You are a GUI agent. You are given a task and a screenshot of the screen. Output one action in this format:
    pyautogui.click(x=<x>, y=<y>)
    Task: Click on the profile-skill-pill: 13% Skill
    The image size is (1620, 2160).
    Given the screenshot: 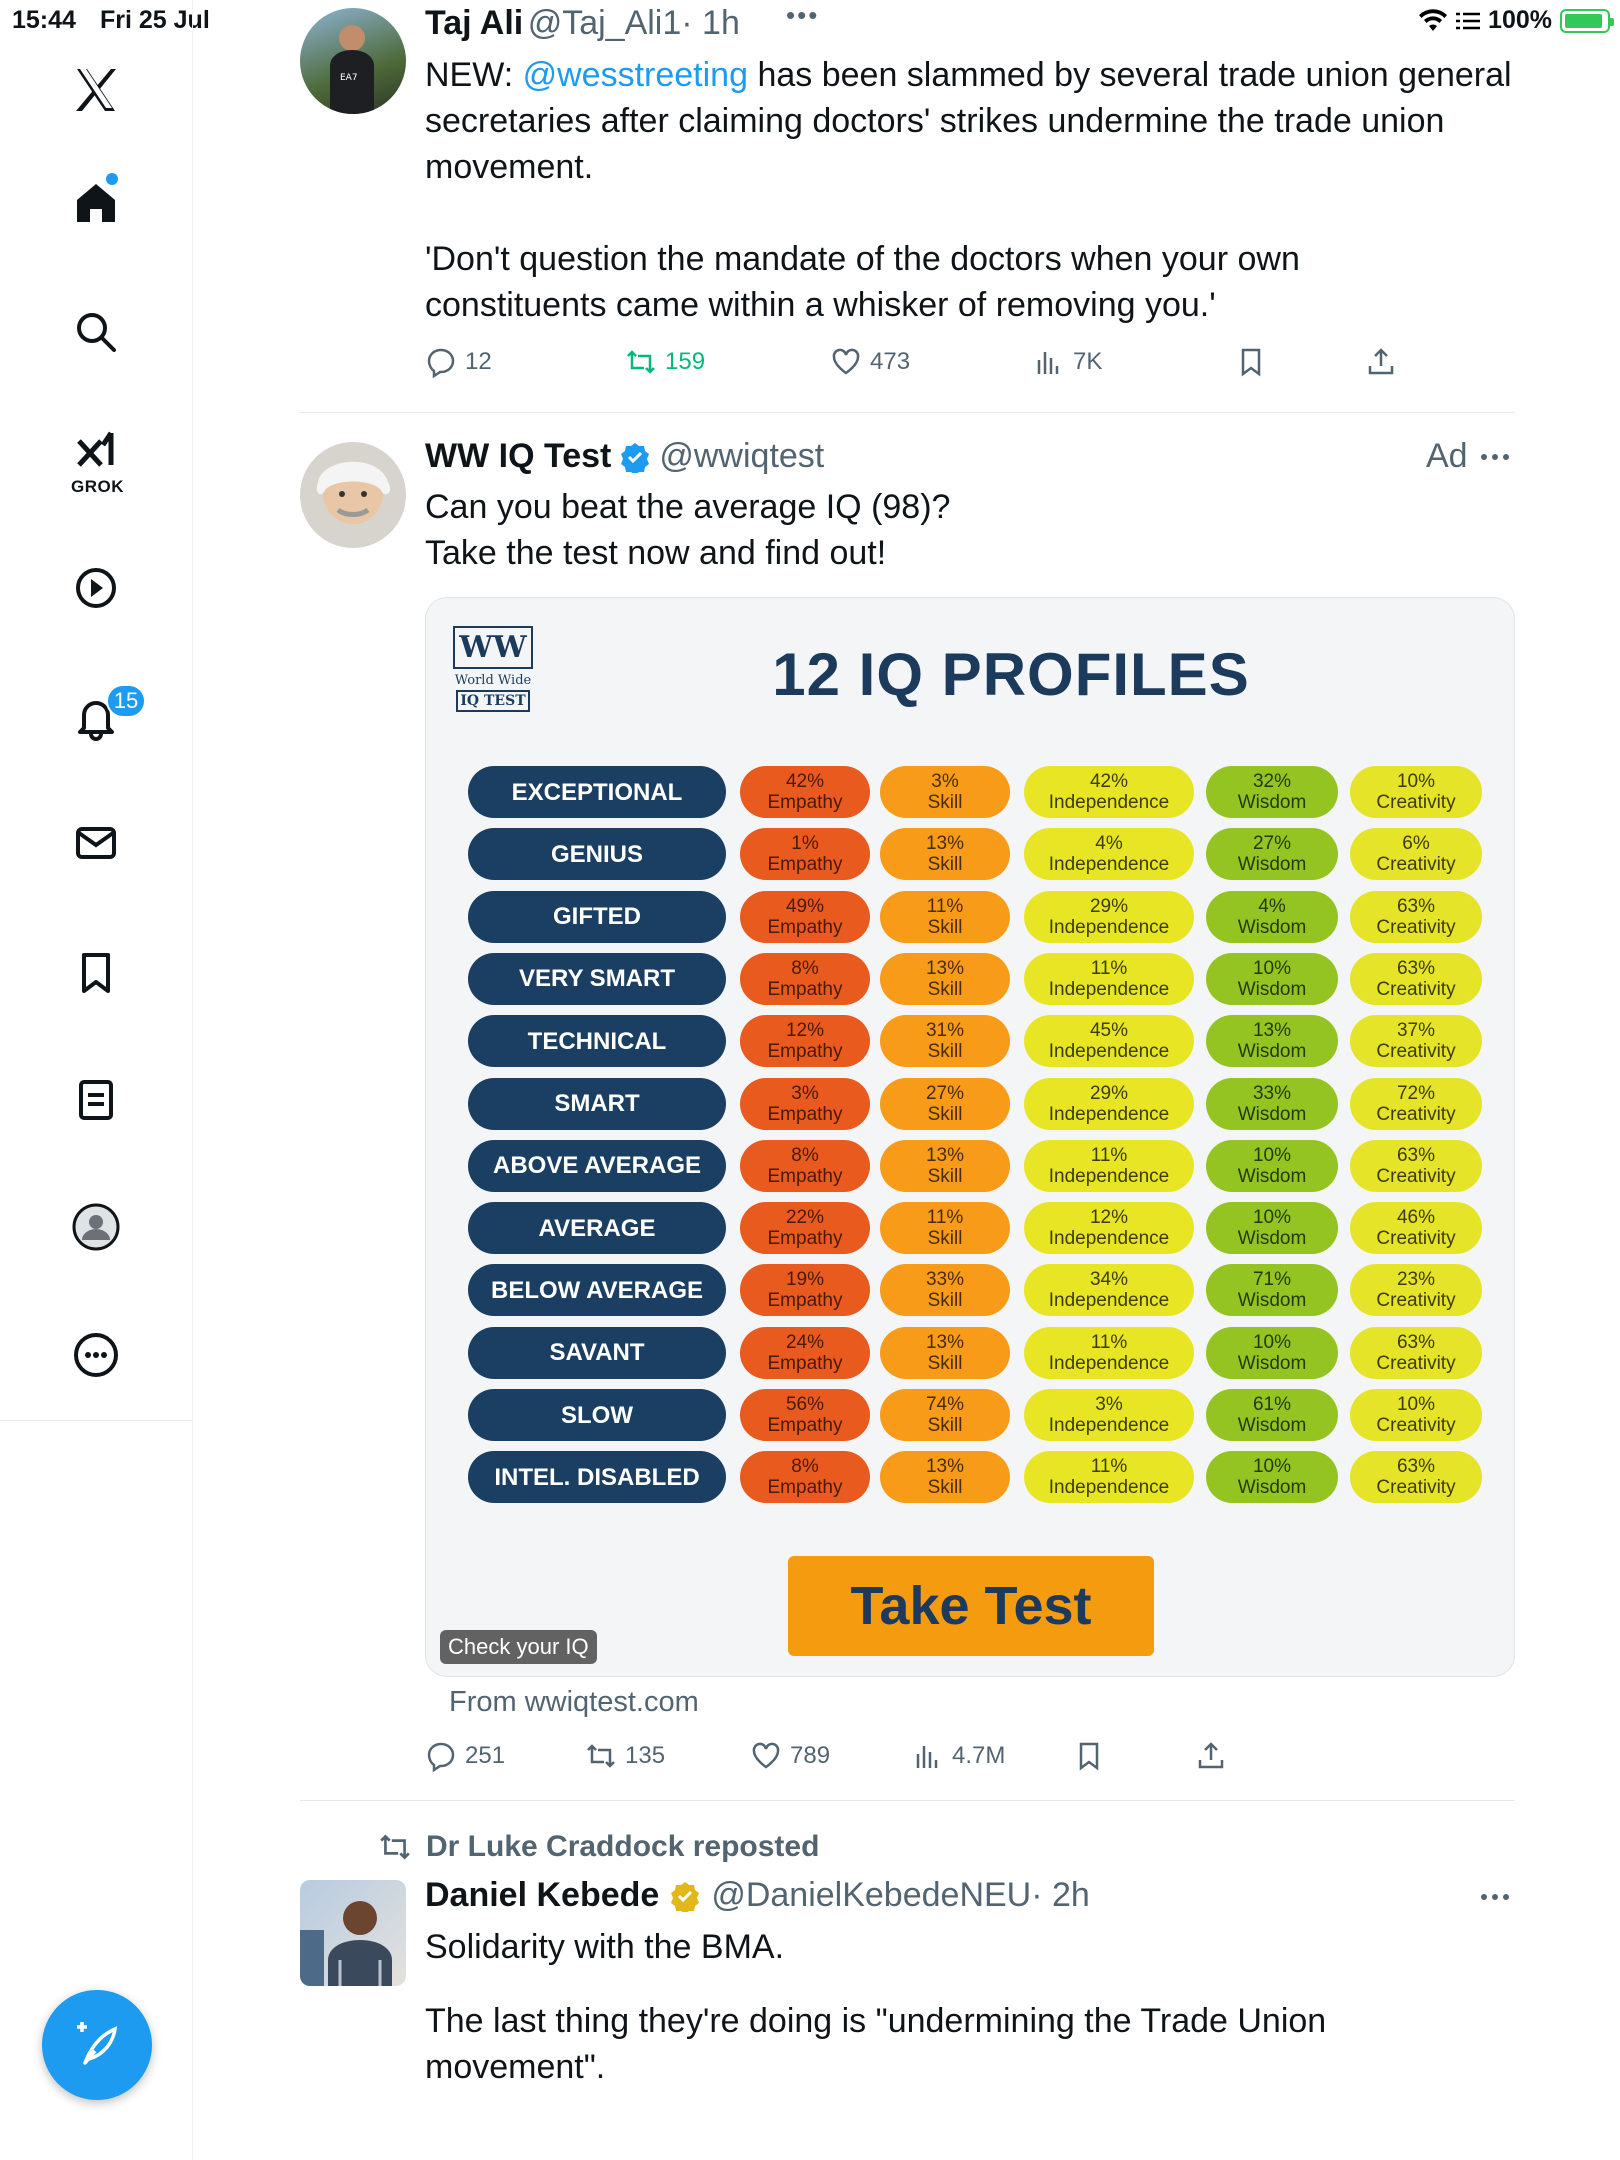 What is the action you would take?
    pyautogui.click(x=945, y=978)
    